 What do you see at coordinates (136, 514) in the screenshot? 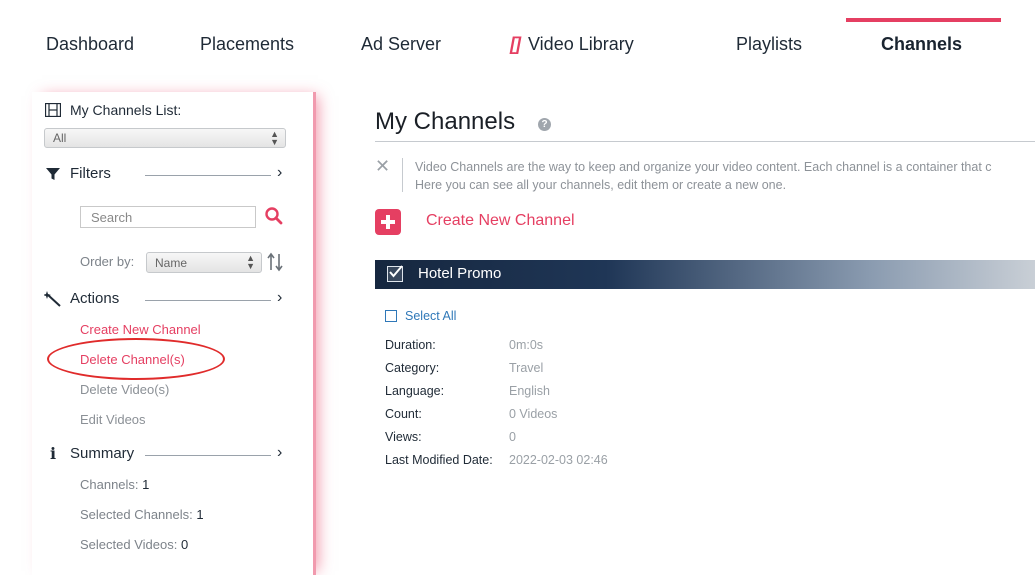
I see `summary-selected-channels-label: Selected Channels:` at bounding box center [136, 514].